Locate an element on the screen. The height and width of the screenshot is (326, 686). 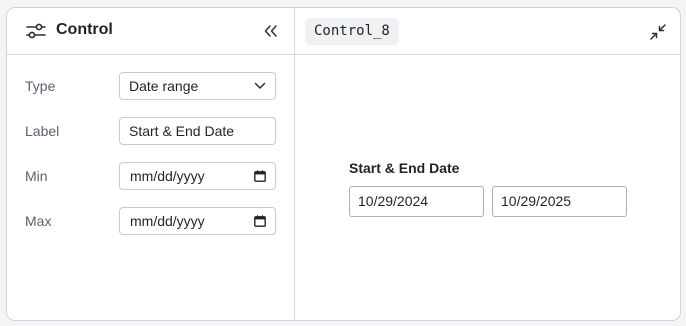
max-date-input: mm/dd/yyyy is located at coordinates (197, 221).